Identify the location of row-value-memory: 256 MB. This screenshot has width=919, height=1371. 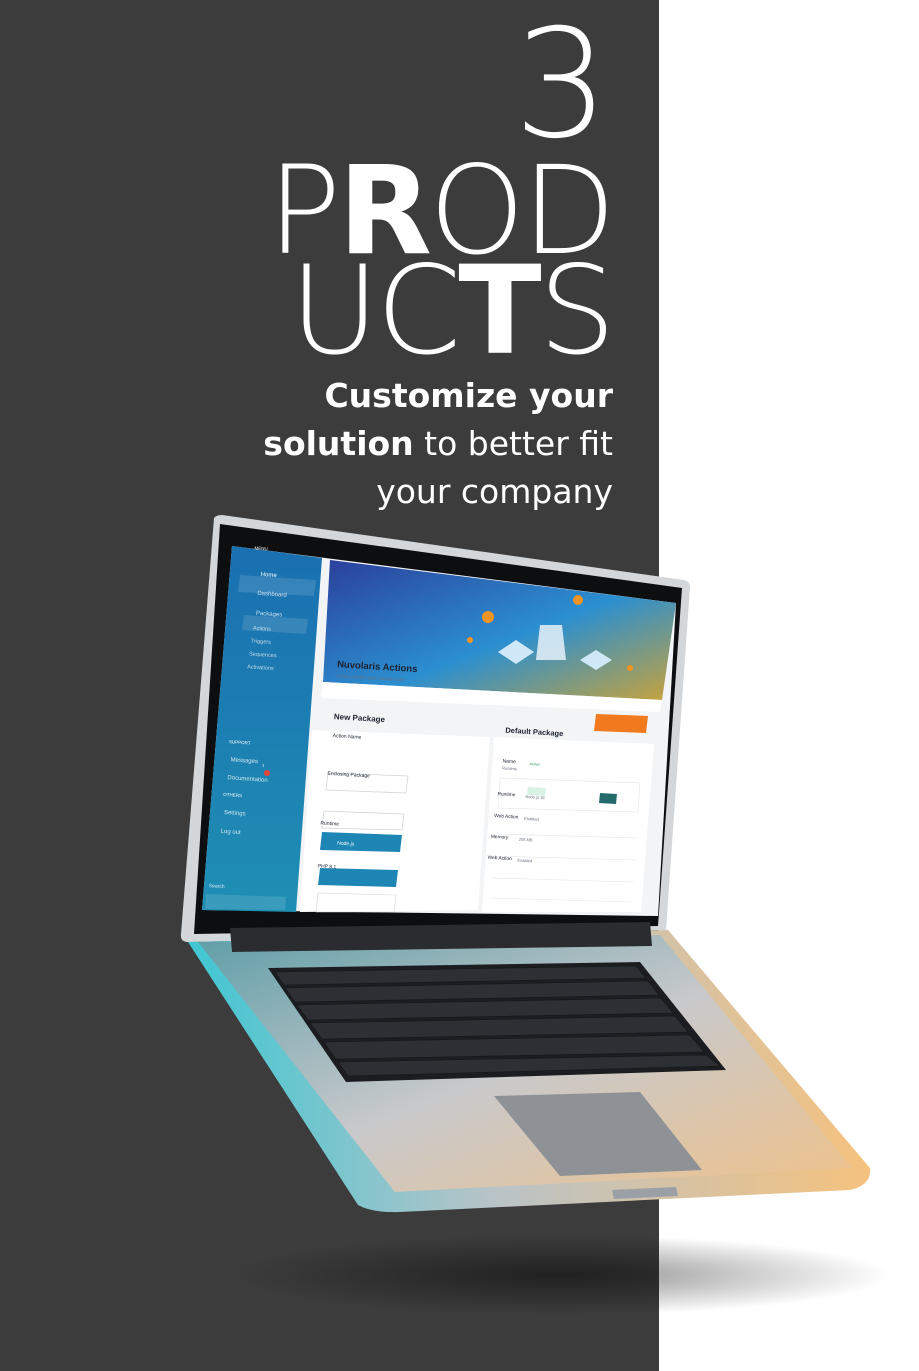
(526, 840).